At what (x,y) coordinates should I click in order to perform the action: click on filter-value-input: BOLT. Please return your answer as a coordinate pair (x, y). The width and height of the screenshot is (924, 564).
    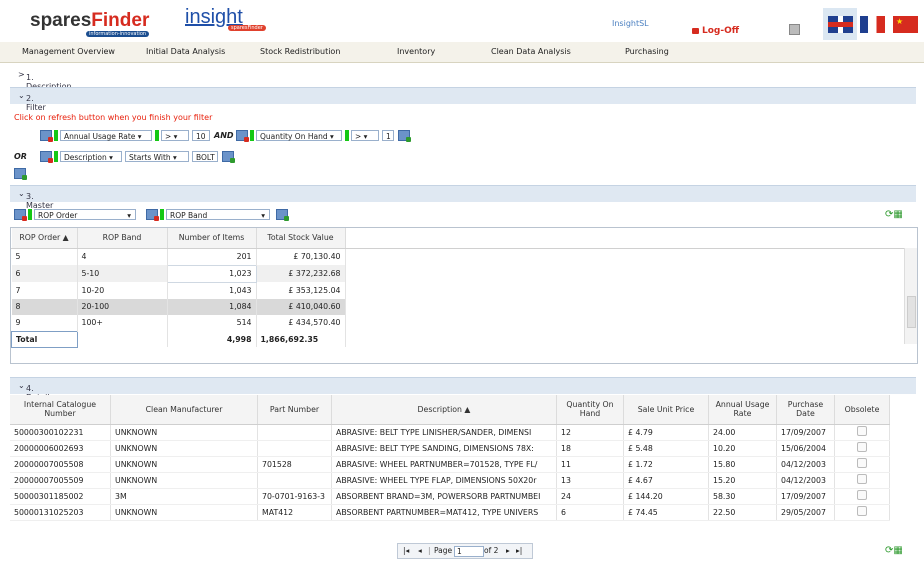
    Looking at the image, I should click on (205, 156).